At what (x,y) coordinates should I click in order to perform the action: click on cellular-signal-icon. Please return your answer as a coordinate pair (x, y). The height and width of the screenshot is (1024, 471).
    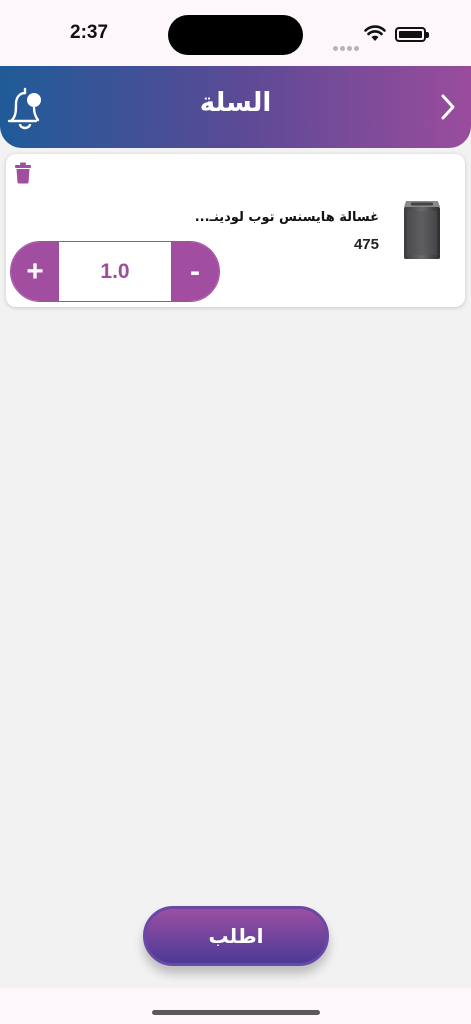
    Looking at the image, I should click on (347, 45).